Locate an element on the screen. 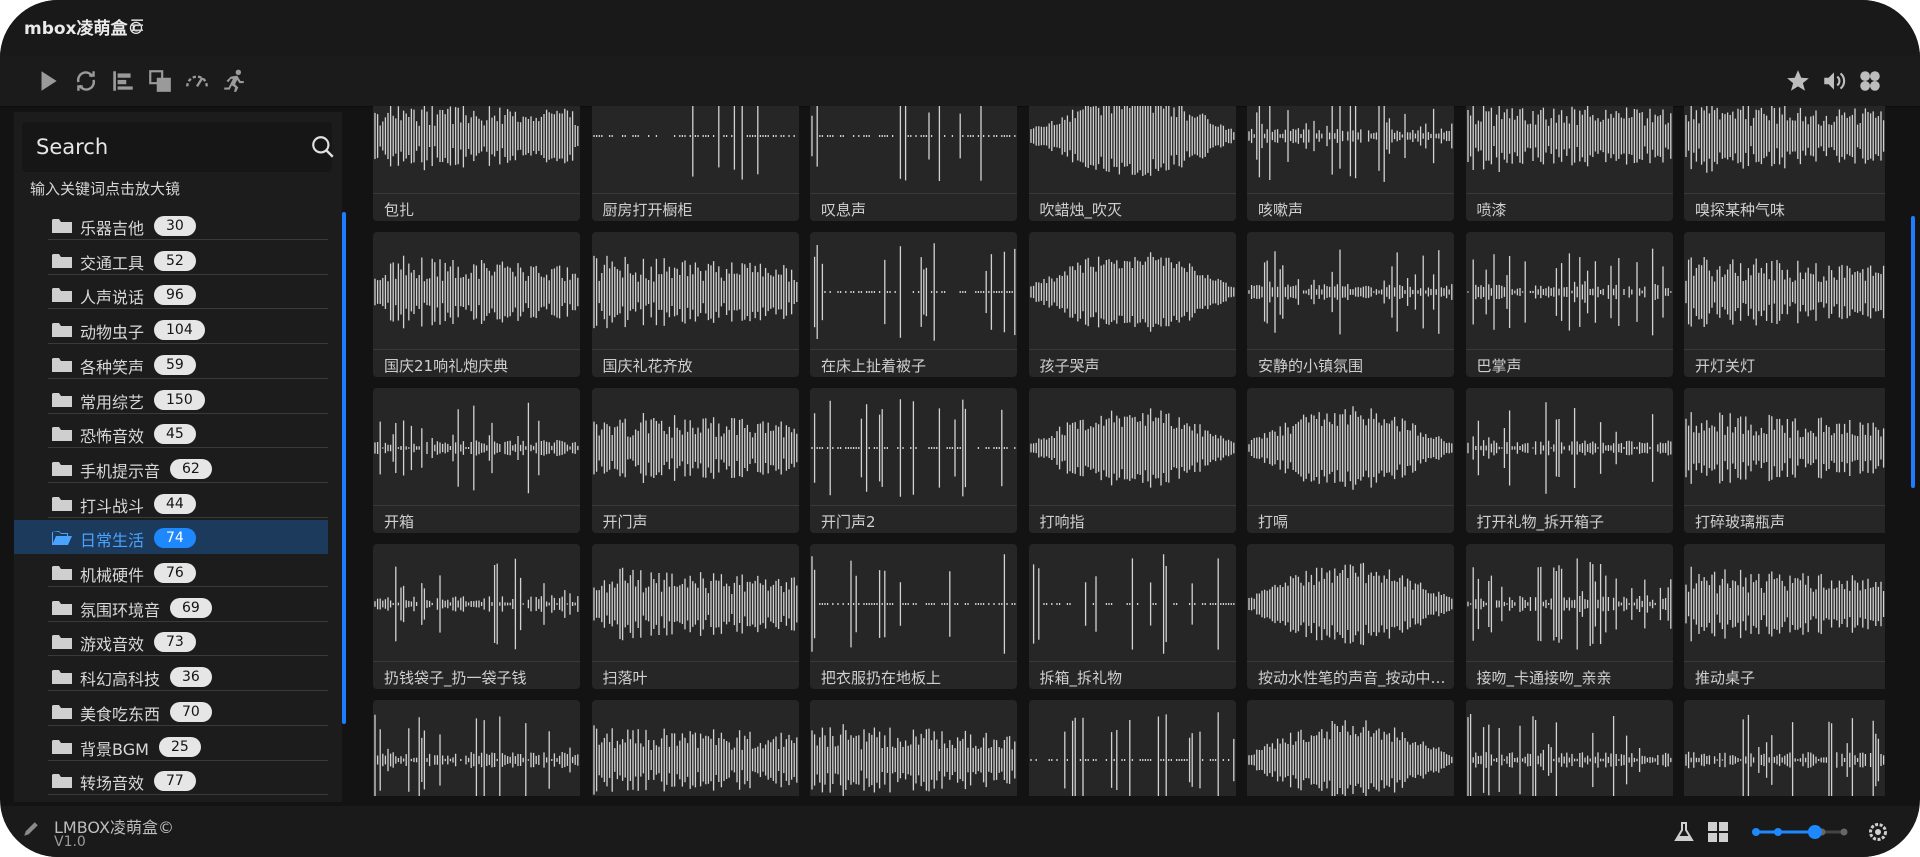 The width and height of the screenshot is (1920, 857). sound-card: 打响指 is located at coordinates (1132, 460).